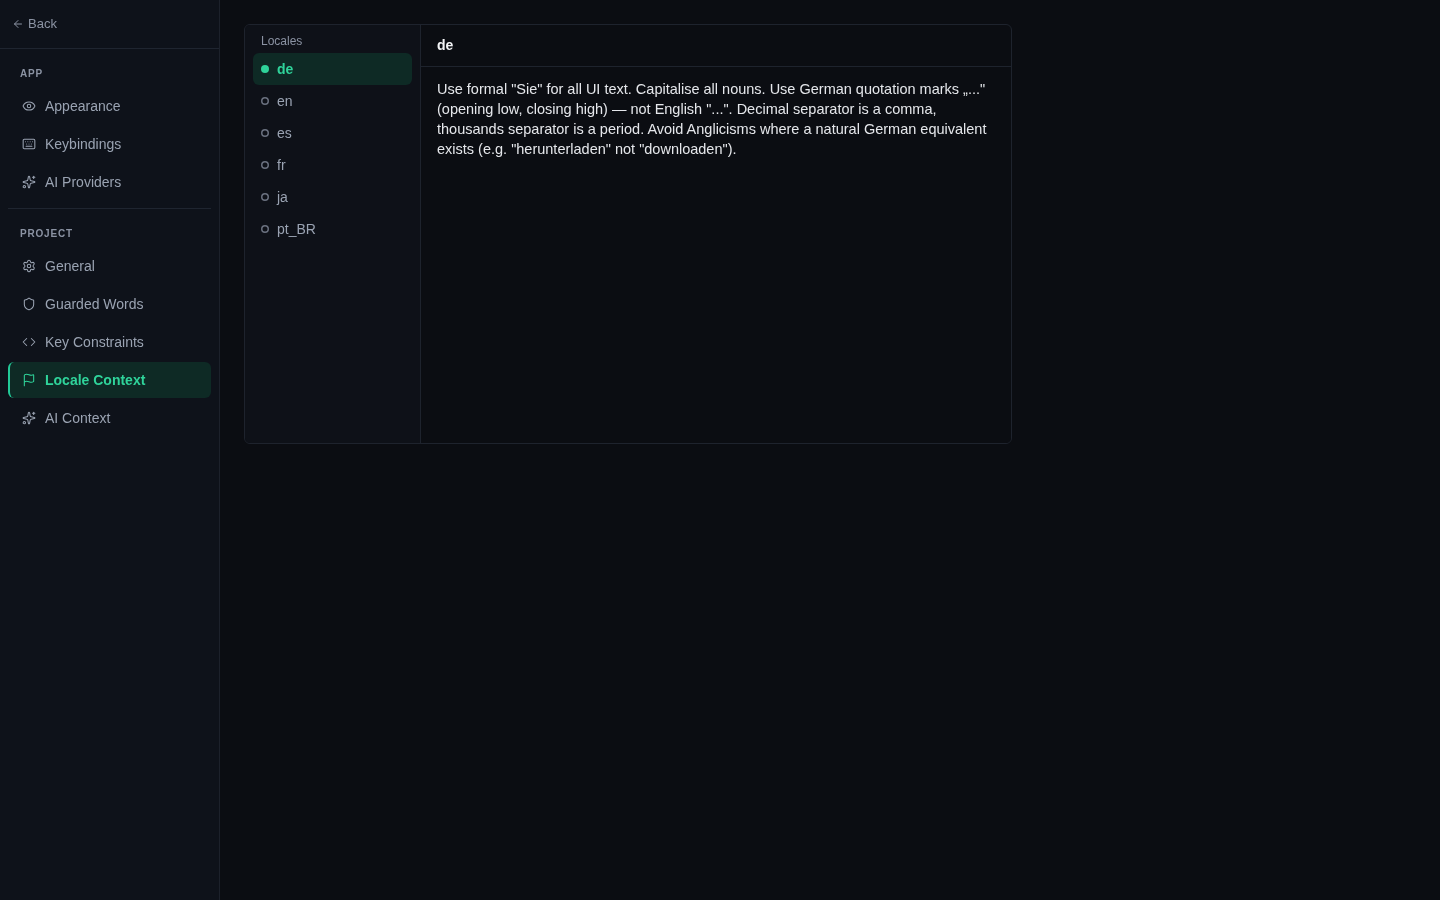  Describe the element at coordinates (332, 165) in the screenshot. I see `locale-item: fr` at that location.